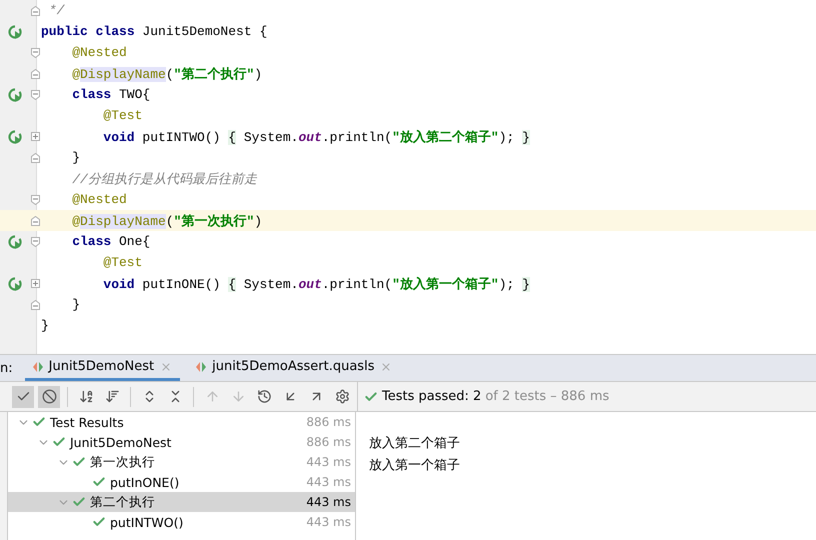  I want to click on test-summary: of 2 tests – 886 ms, so click(547, 396).